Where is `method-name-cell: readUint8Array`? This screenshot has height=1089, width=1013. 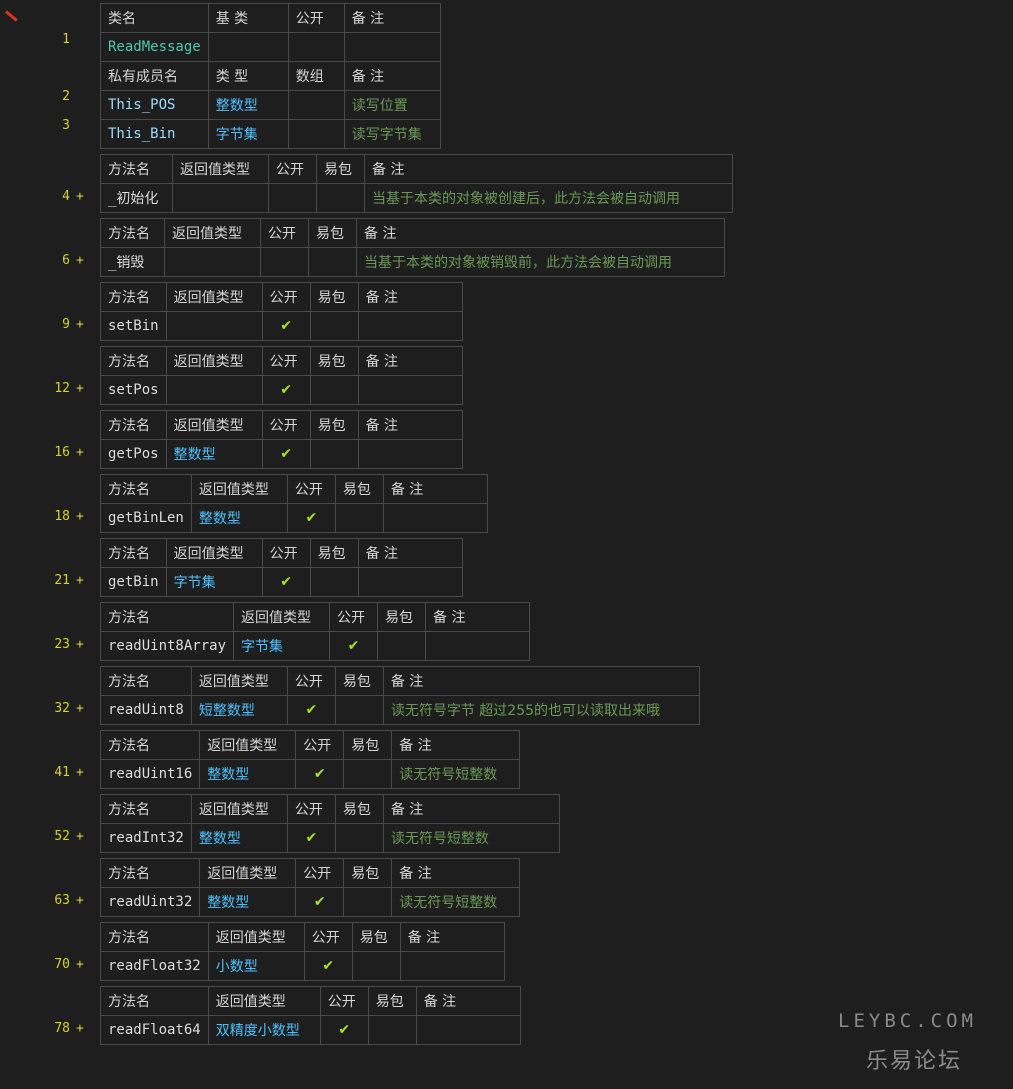
method-name-cell: readUint8Array is located at coordinates (167, 646).